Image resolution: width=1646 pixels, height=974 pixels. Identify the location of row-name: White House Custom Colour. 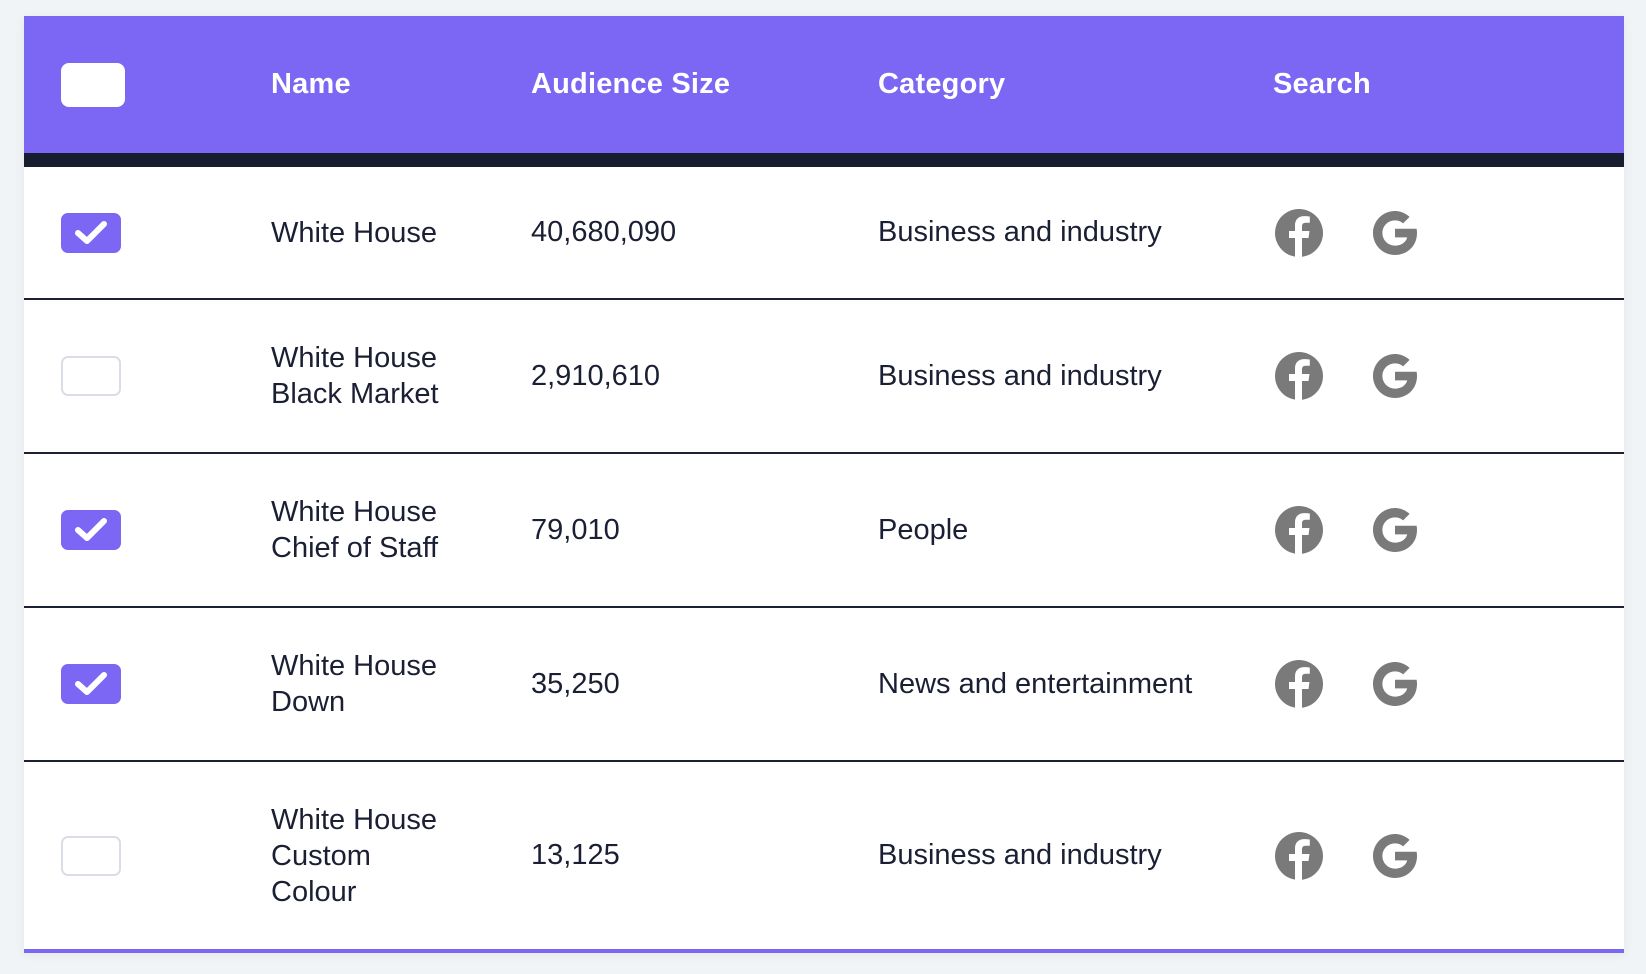
(354, 855).